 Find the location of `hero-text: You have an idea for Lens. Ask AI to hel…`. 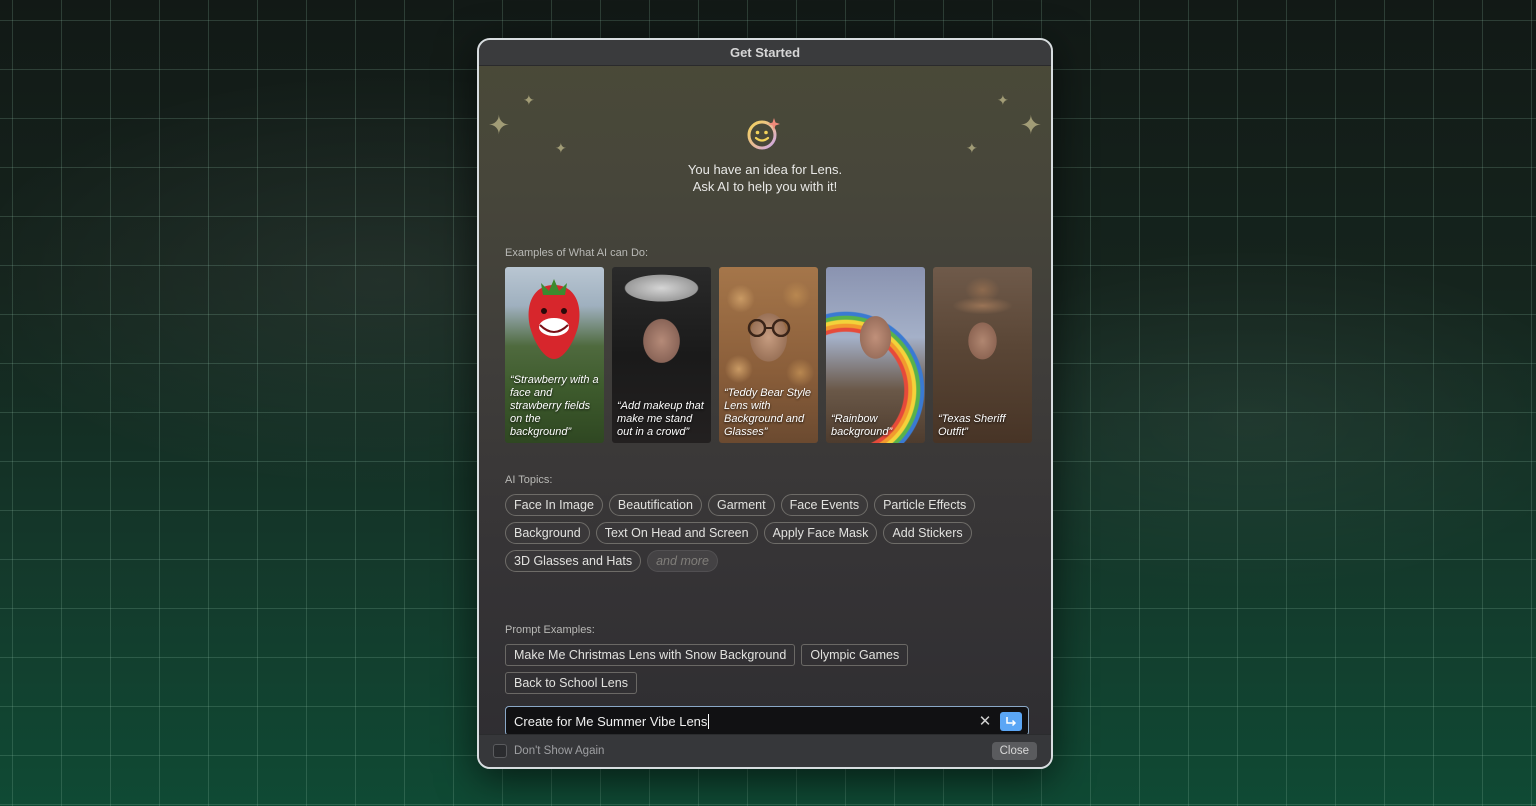

hero-text: You have an idea for Lens. Ask AI to hel… is located at coordinates (765, 178).